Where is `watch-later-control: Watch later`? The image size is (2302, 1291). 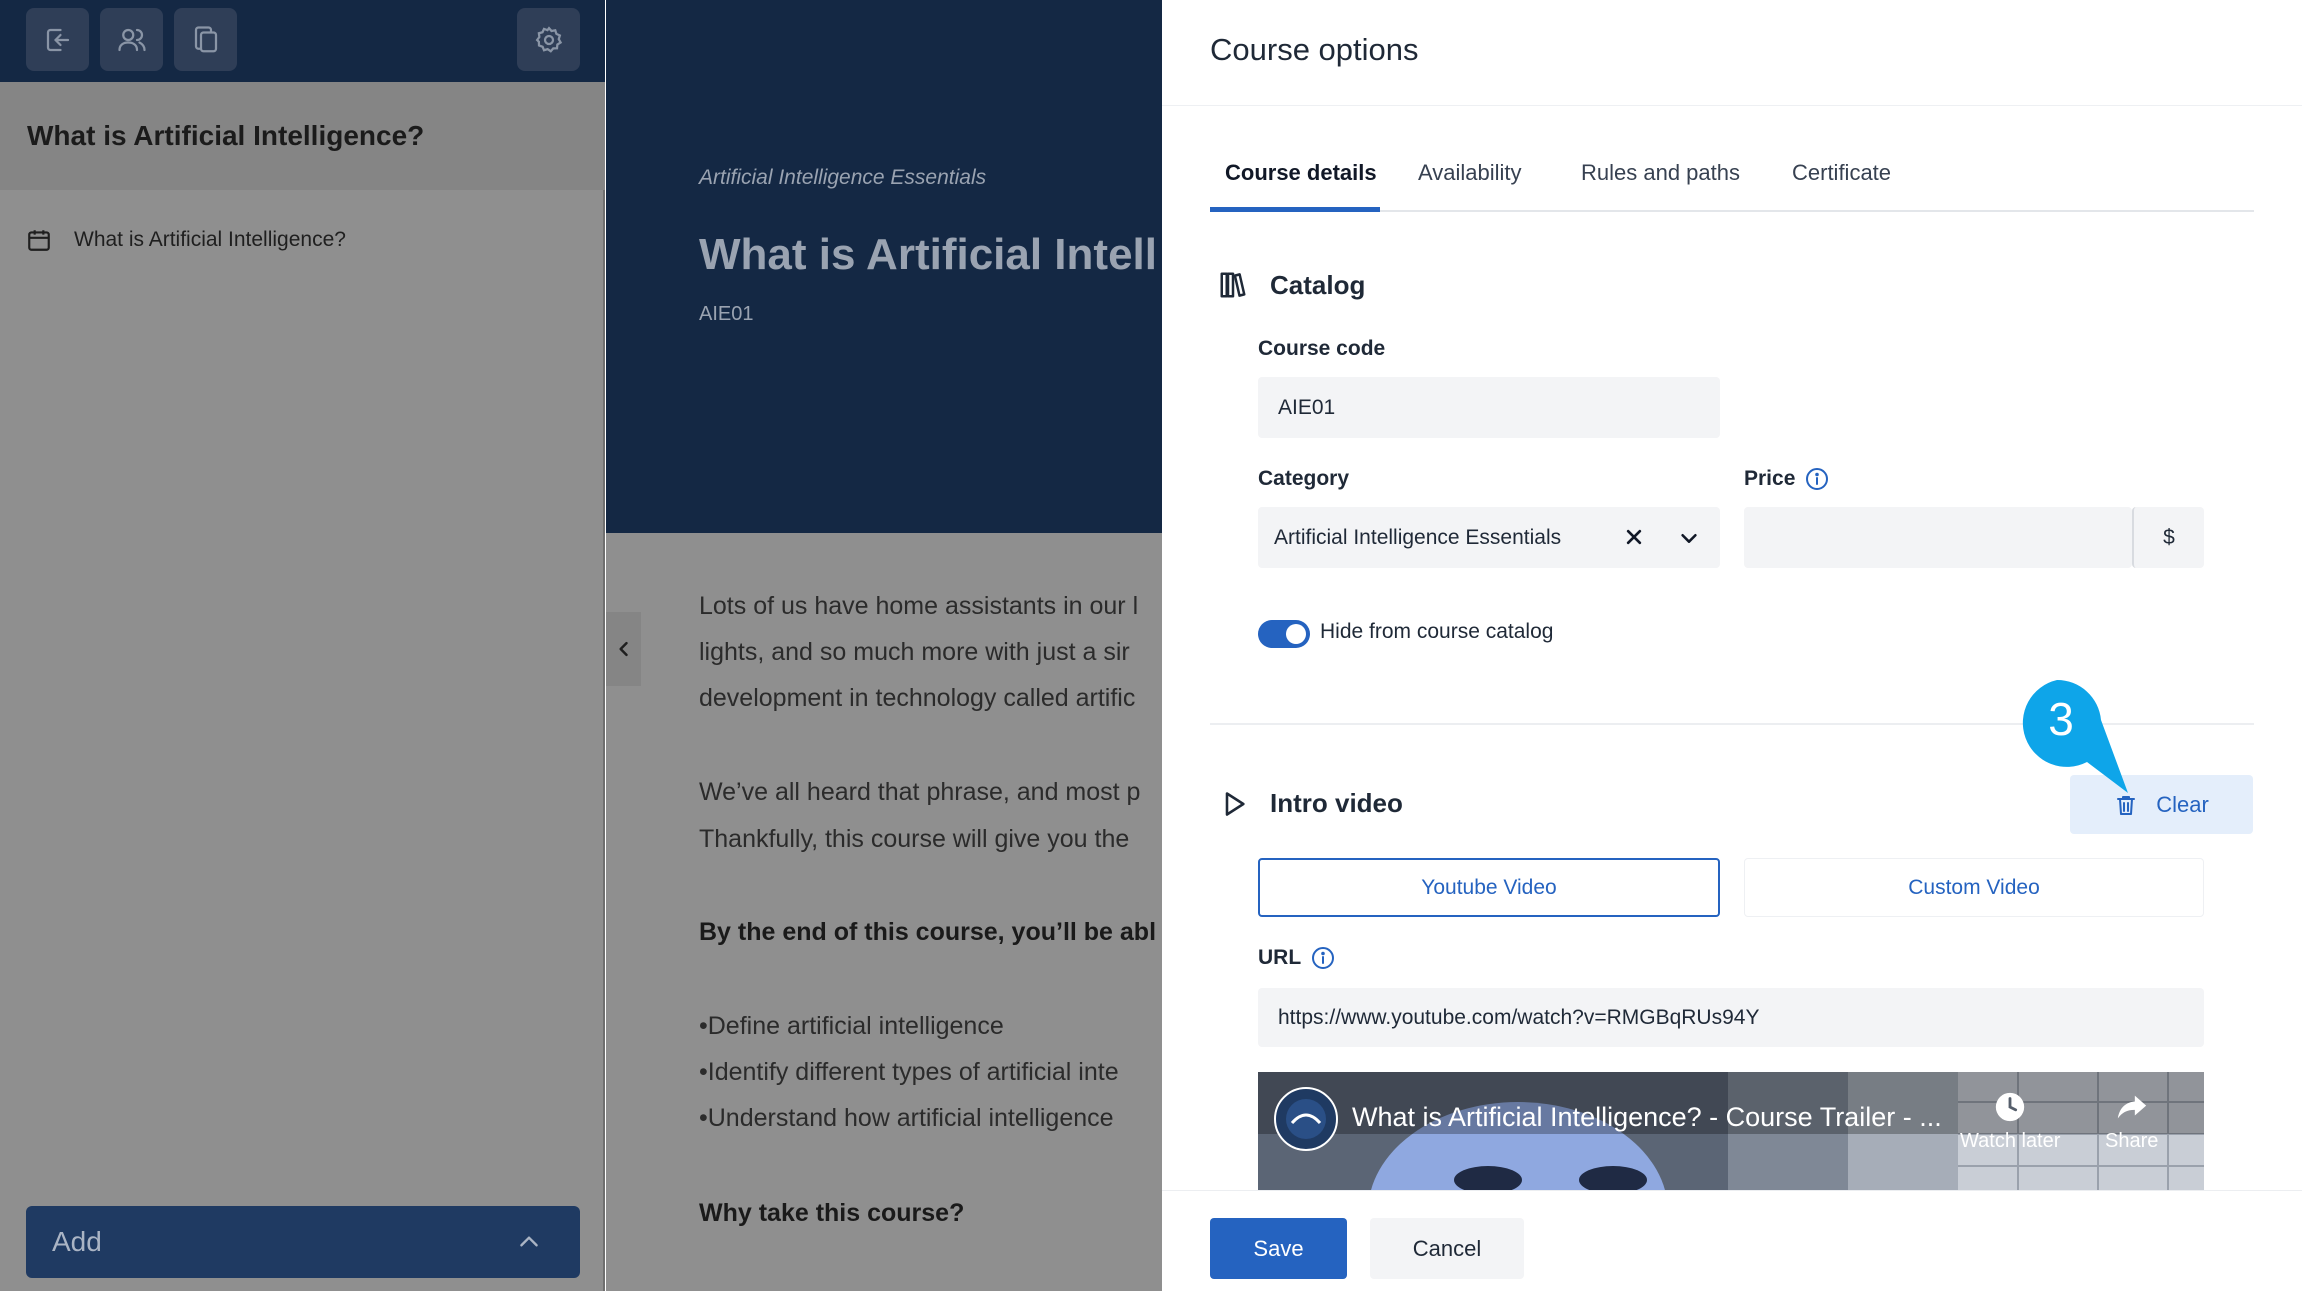 watch-later-control: Watch later is located at coordinates (2010, 1121).